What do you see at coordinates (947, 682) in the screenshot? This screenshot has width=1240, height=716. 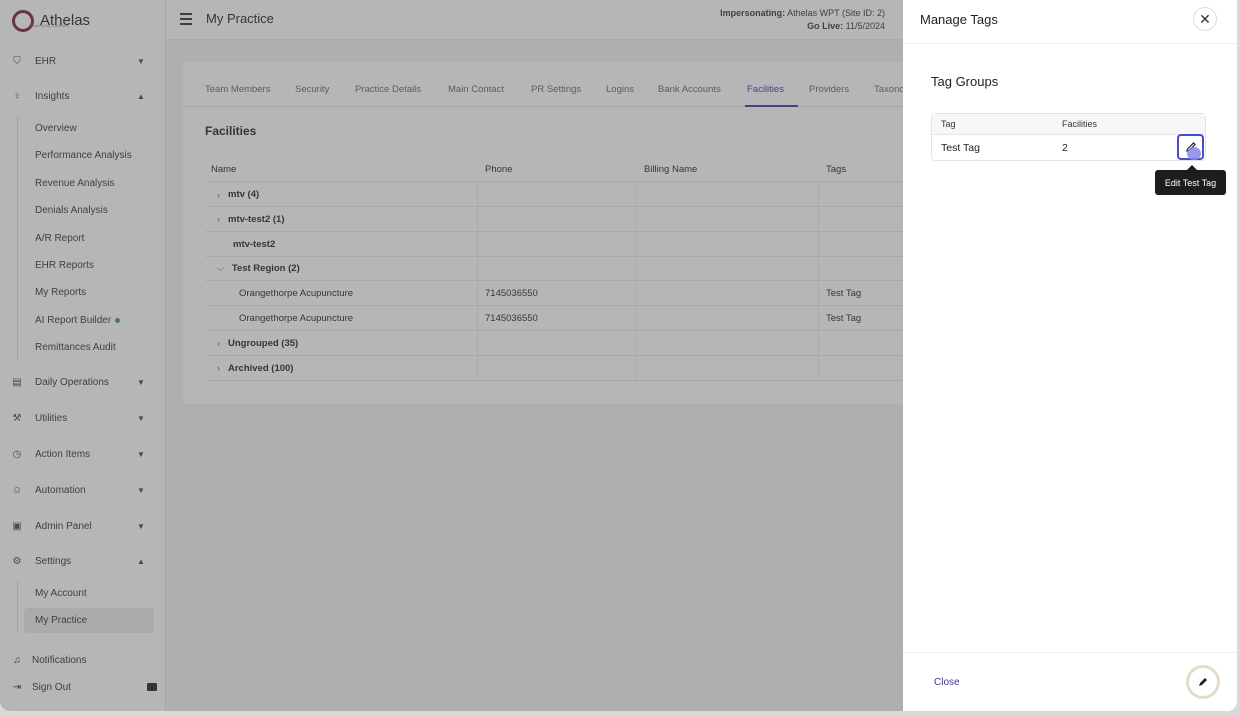 I see `close-button: Close` at bounding box center [947, 682].